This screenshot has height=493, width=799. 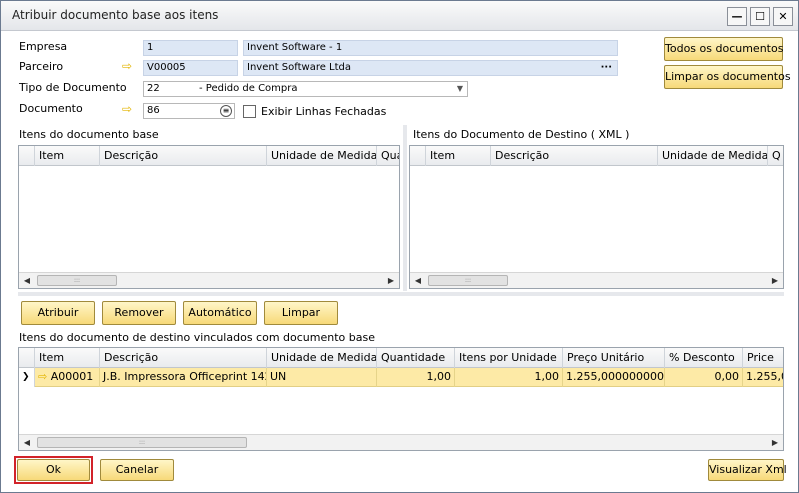 What do you see at coordinates (704, 358) in the screenshot?
I see `column-header: % Desconto` at bounding box center [704, 358].